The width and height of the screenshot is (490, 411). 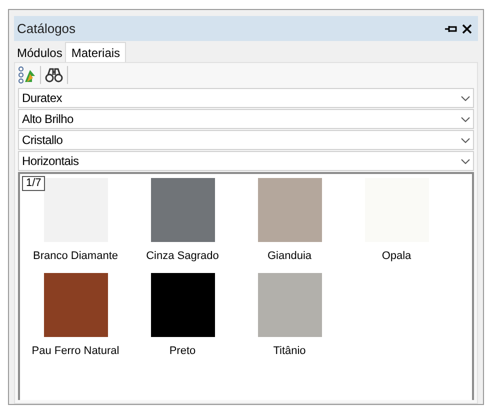 I want to click on material-name: Branco Diamante, so click(x=75, y=256).